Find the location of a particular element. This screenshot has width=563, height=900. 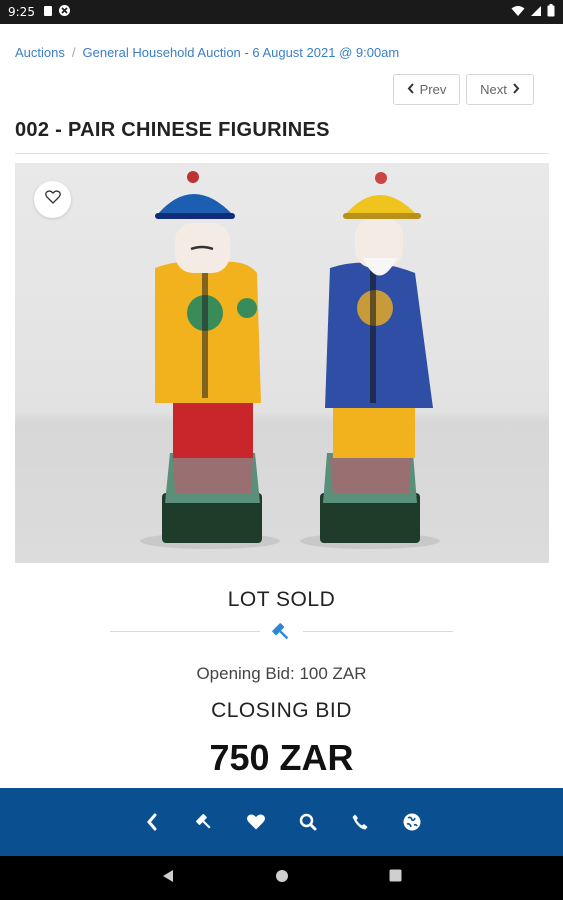

lot-status: LOT SOLD is located at coordinates (281, 599).